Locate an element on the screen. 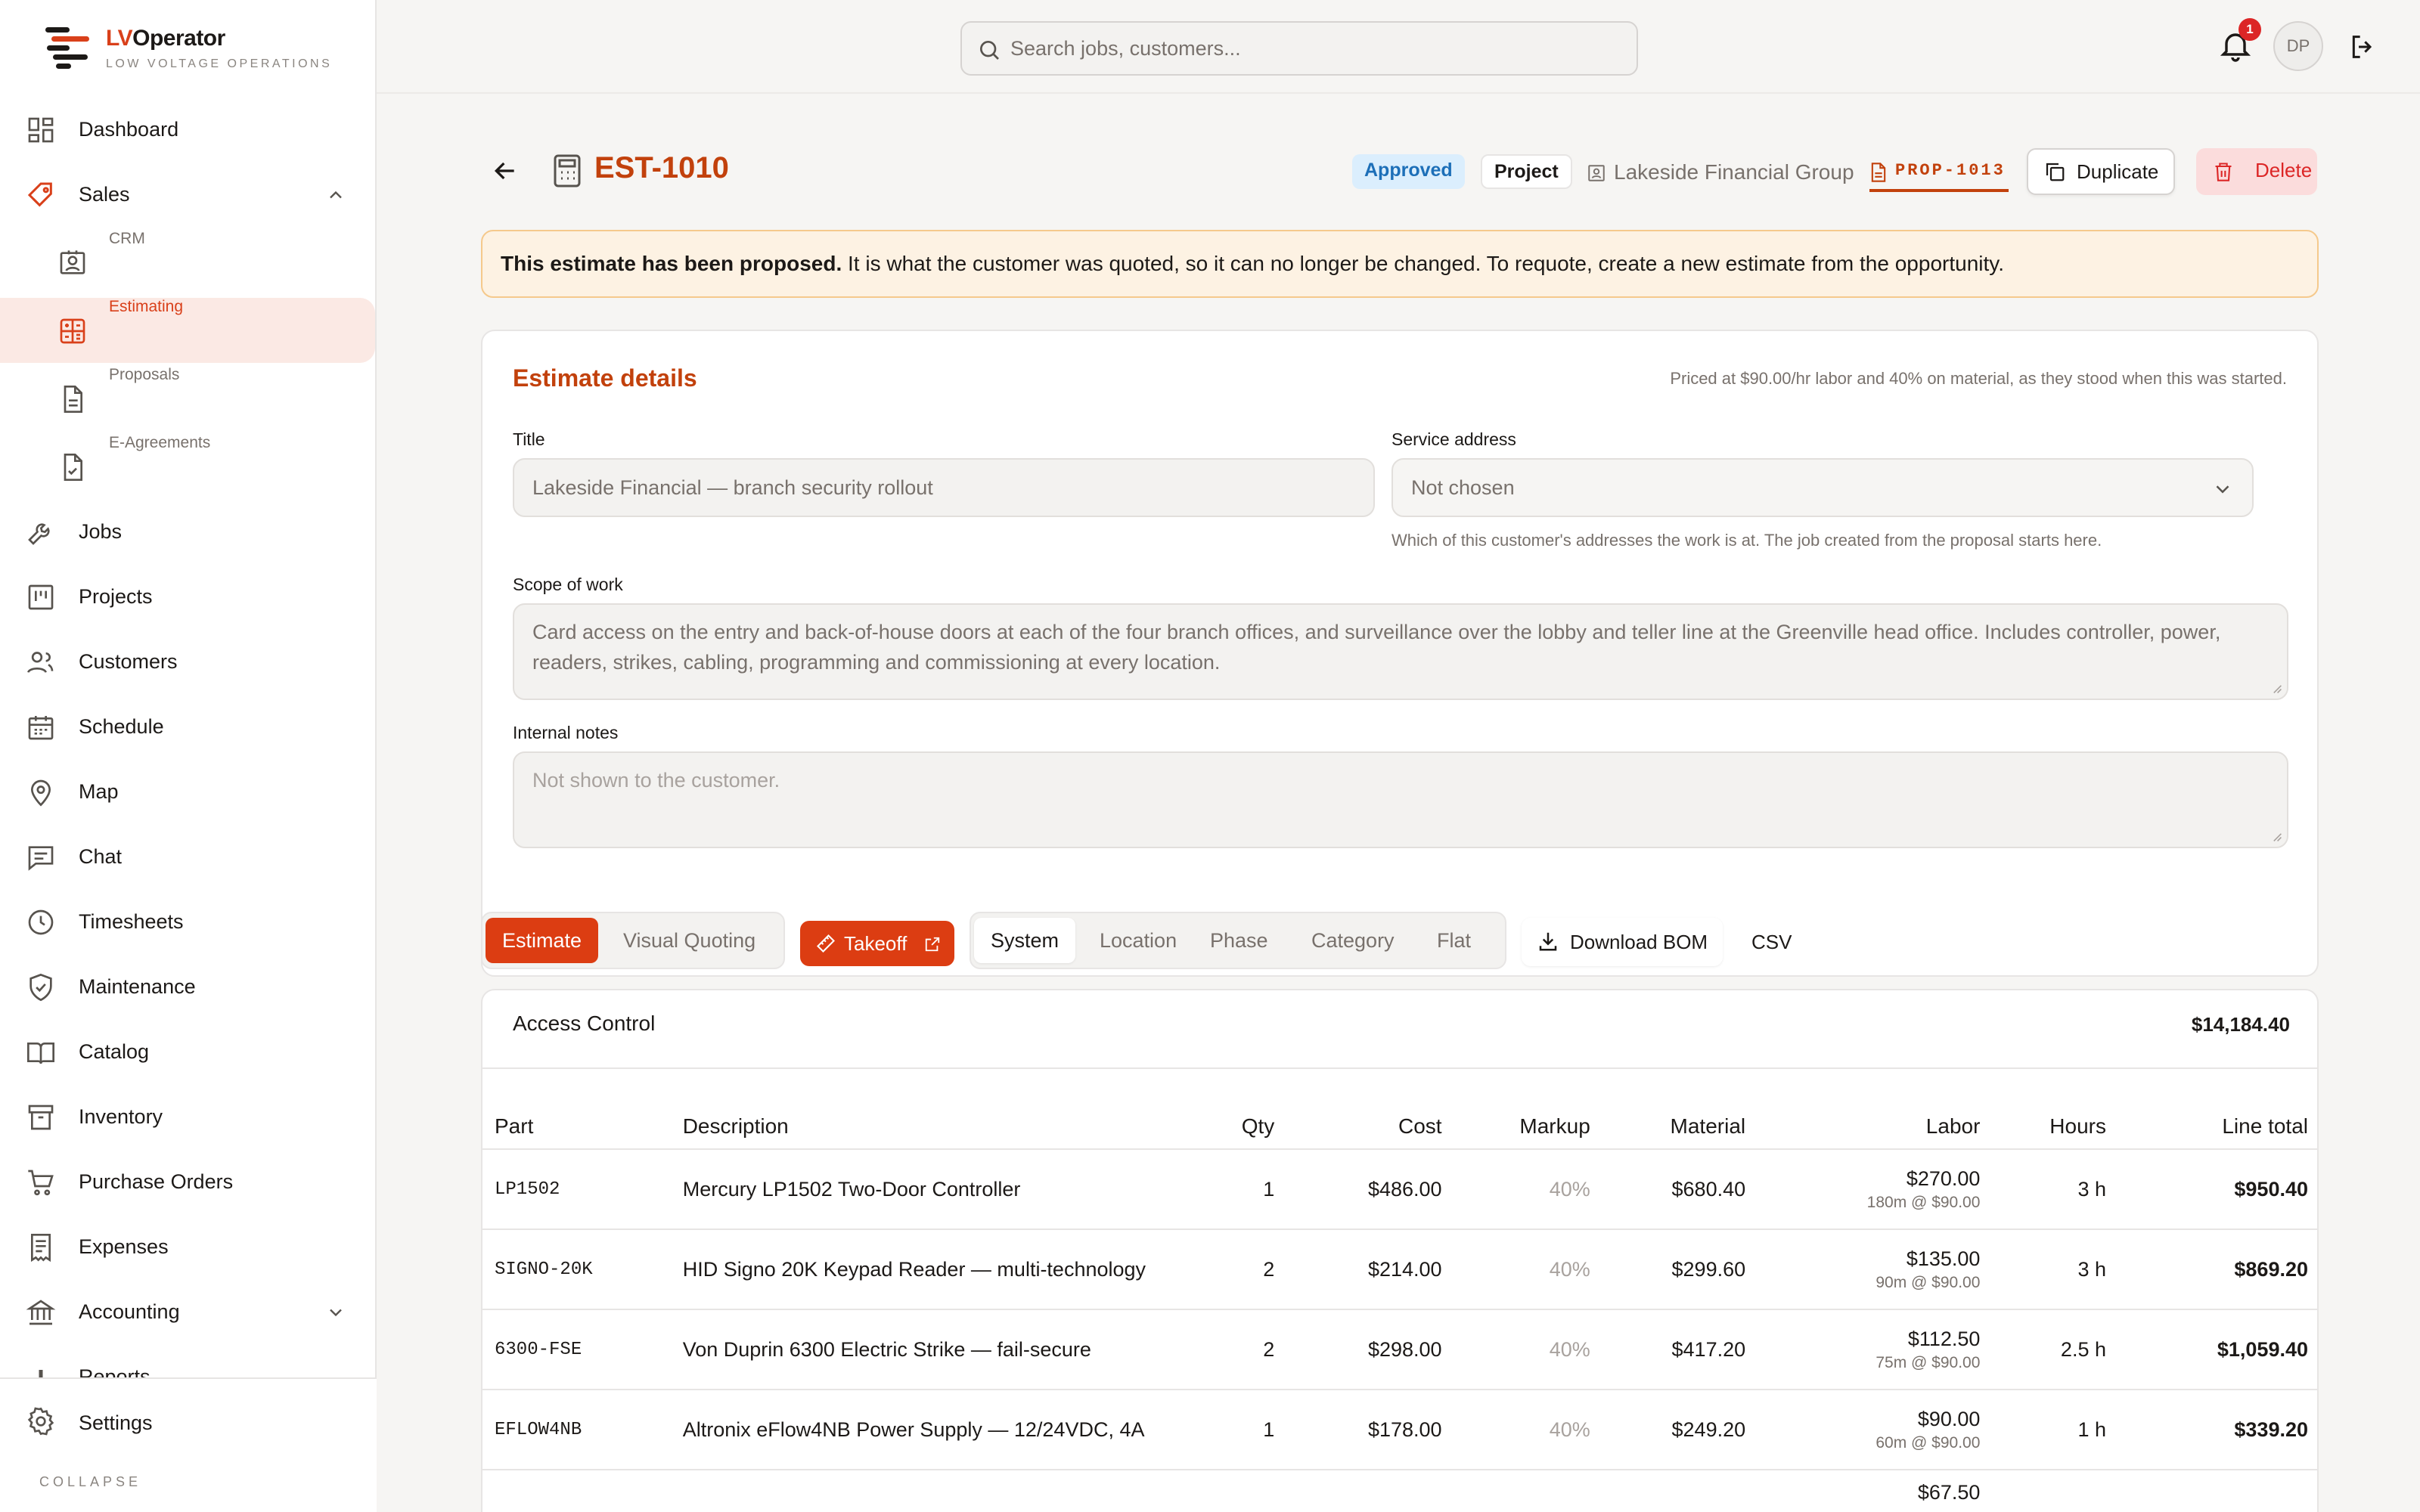 The width and height of the screenshot is (2420, 1512). ruler-icon is located at coordinates (826, 943).